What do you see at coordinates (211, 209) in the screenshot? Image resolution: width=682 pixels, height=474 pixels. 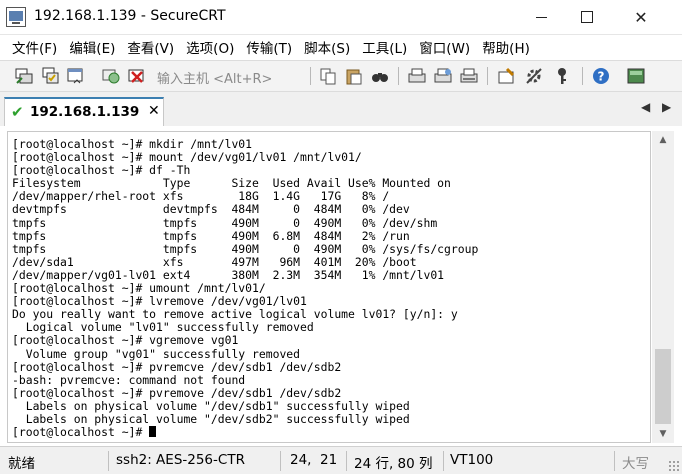 I see `terminal-line: devtmpfs devtmpfs 484M 0 484M 0% /dev` at bounding box center [211, 209].